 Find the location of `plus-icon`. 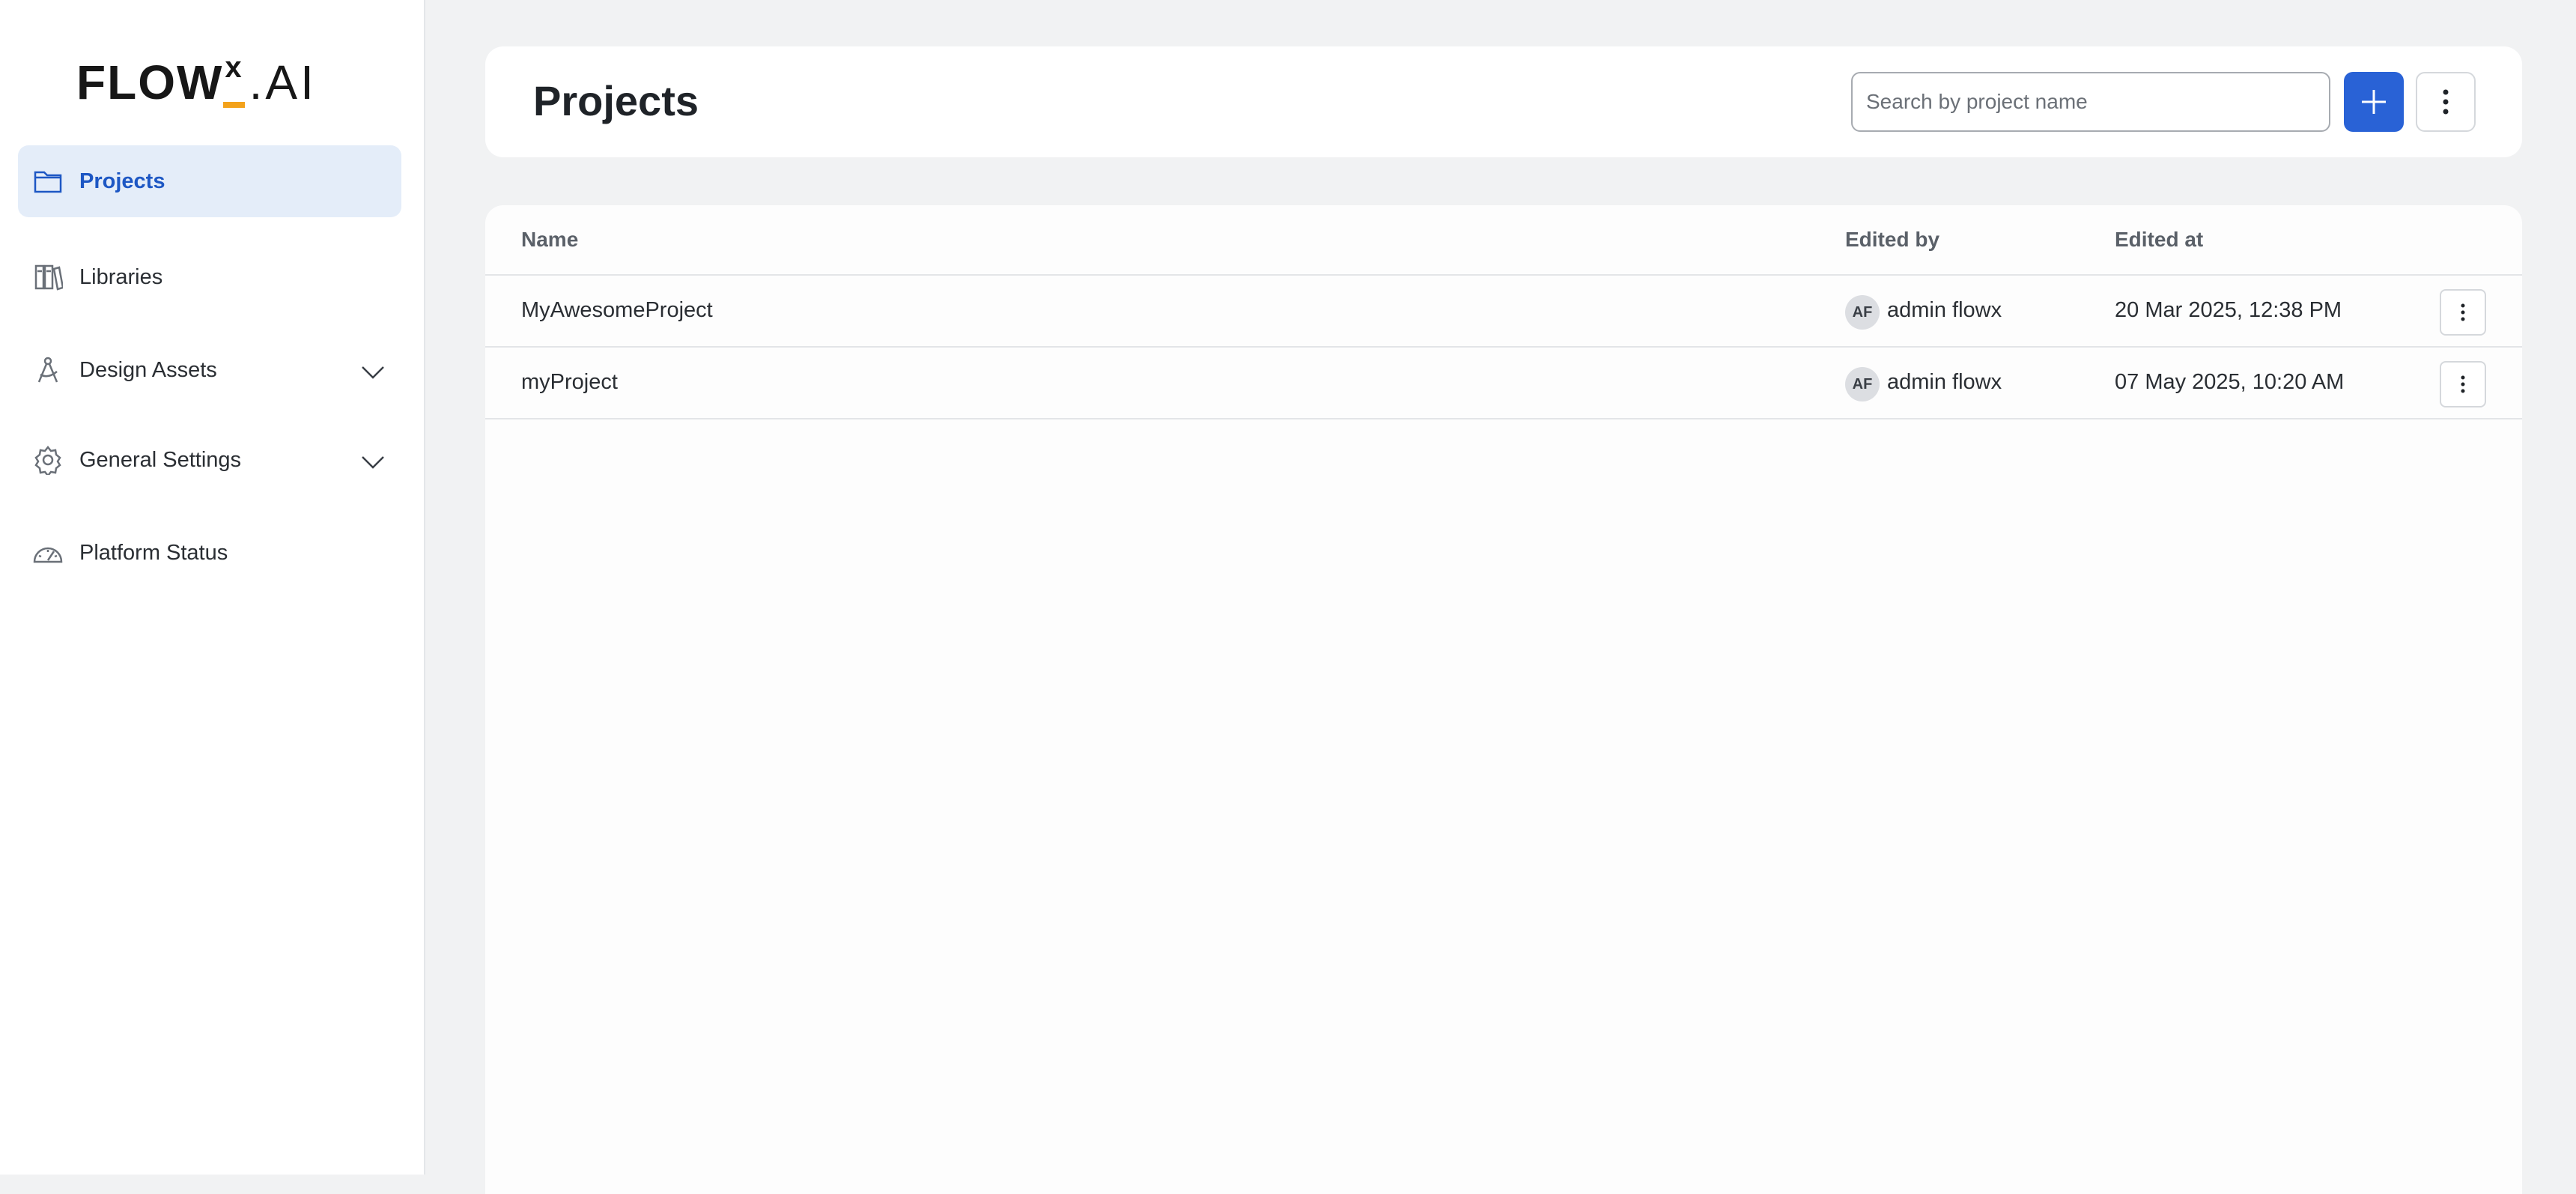

plus-icon is located at coordinates (2374, 102).